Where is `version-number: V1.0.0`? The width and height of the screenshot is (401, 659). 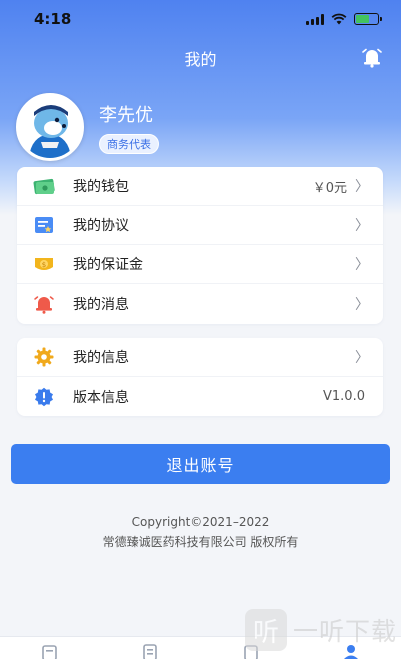 version-number: V1.0.0 is located at coordinates (344, 396).